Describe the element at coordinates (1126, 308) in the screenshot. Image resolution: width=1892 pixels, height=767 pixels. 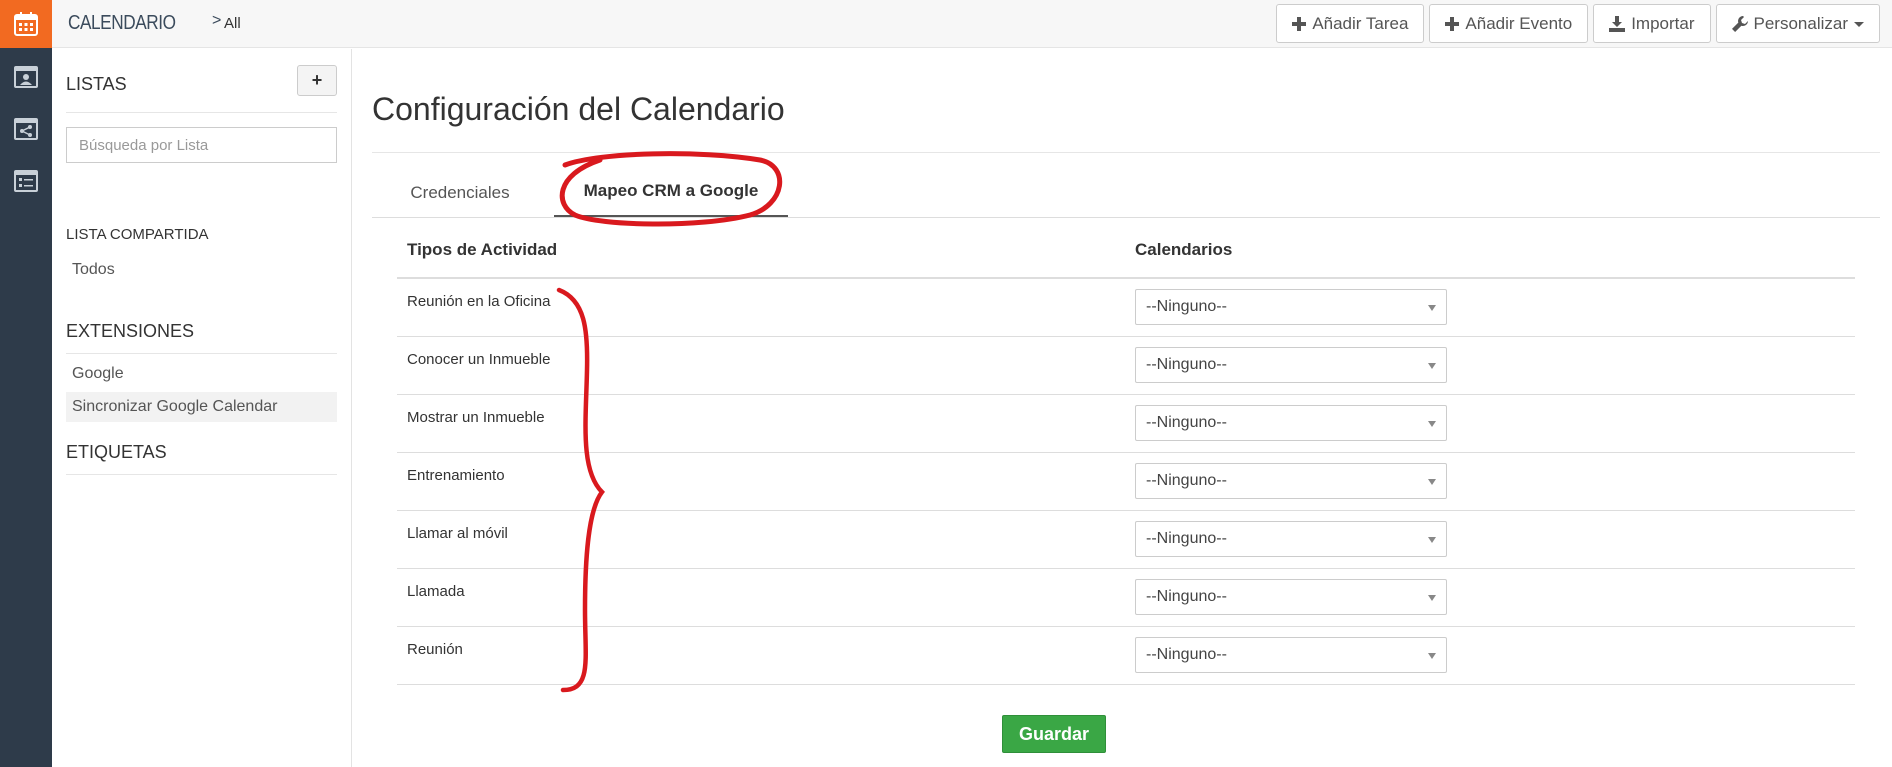
I see `table-row: Reunión en la Oficina --Ninguno--` at that location.